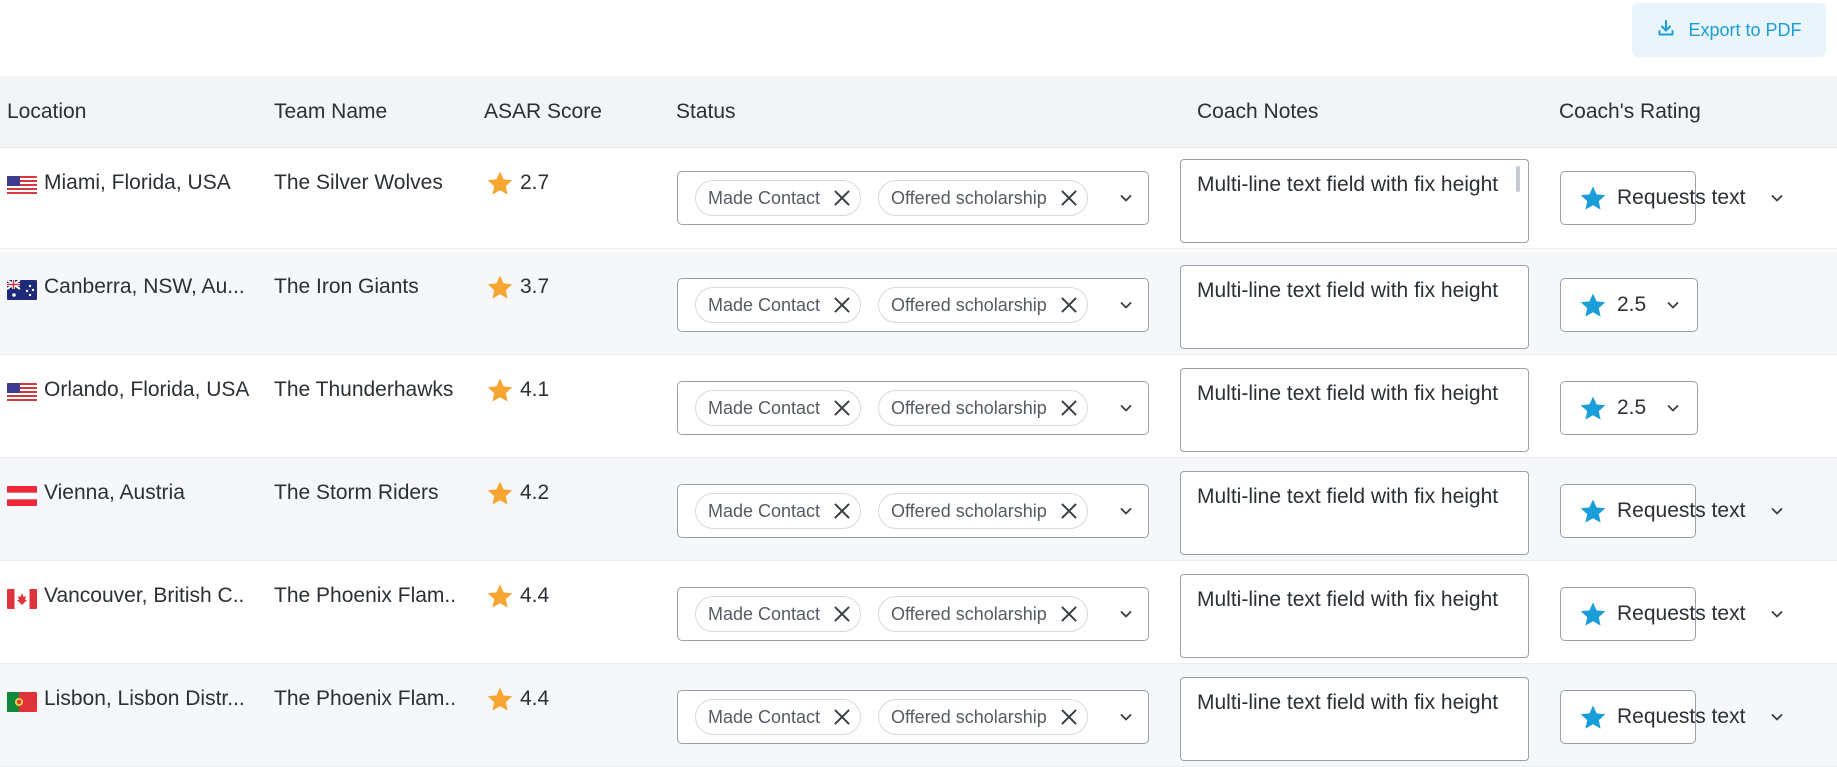 The width and height of the screenshot is (1837, 767). I want to click on asar-score-cell: 4.1, so click(535, 389).